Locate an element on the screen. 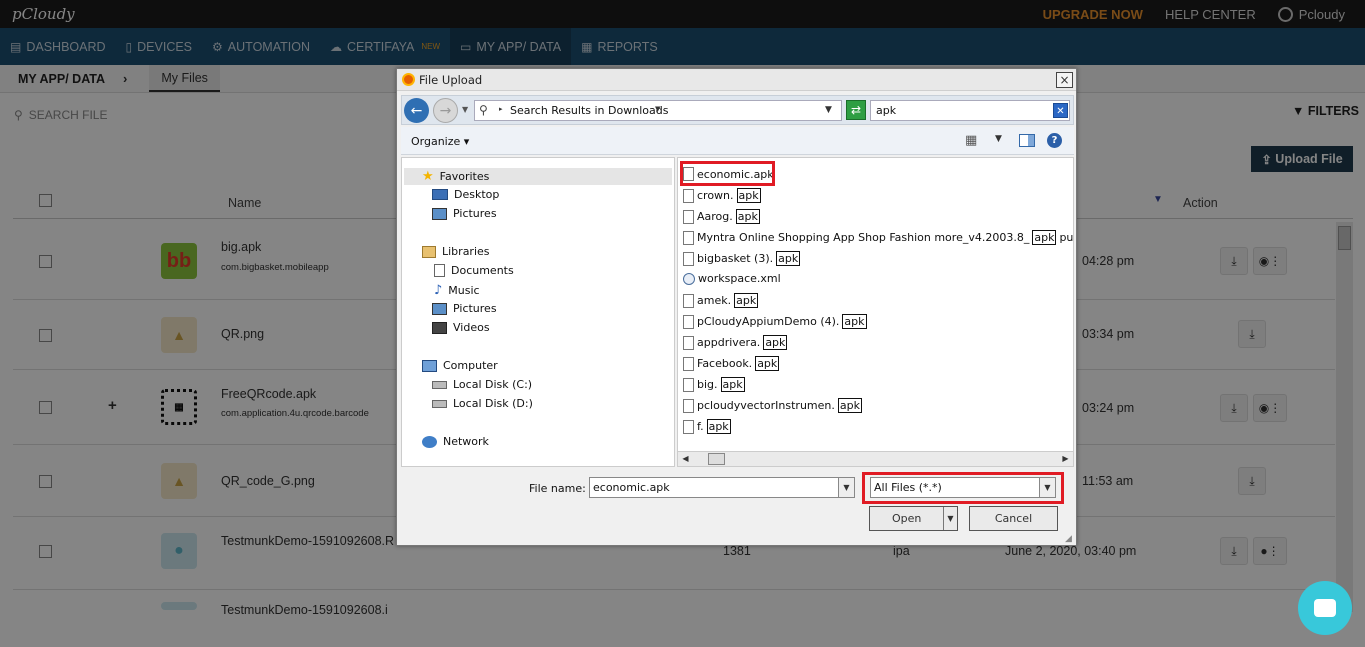 The width and height of the screenshot is (1365, 647). nav-music: ♪ Music is located at coordinates (457, 290).